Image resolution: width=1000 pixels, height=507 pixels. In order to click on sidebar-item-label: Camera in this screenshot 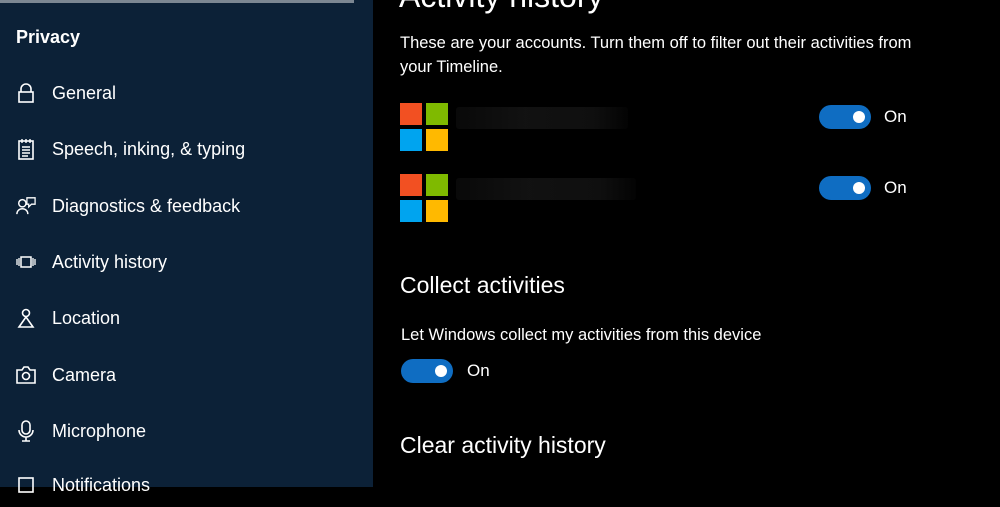, I will do `click(84, 374)`.